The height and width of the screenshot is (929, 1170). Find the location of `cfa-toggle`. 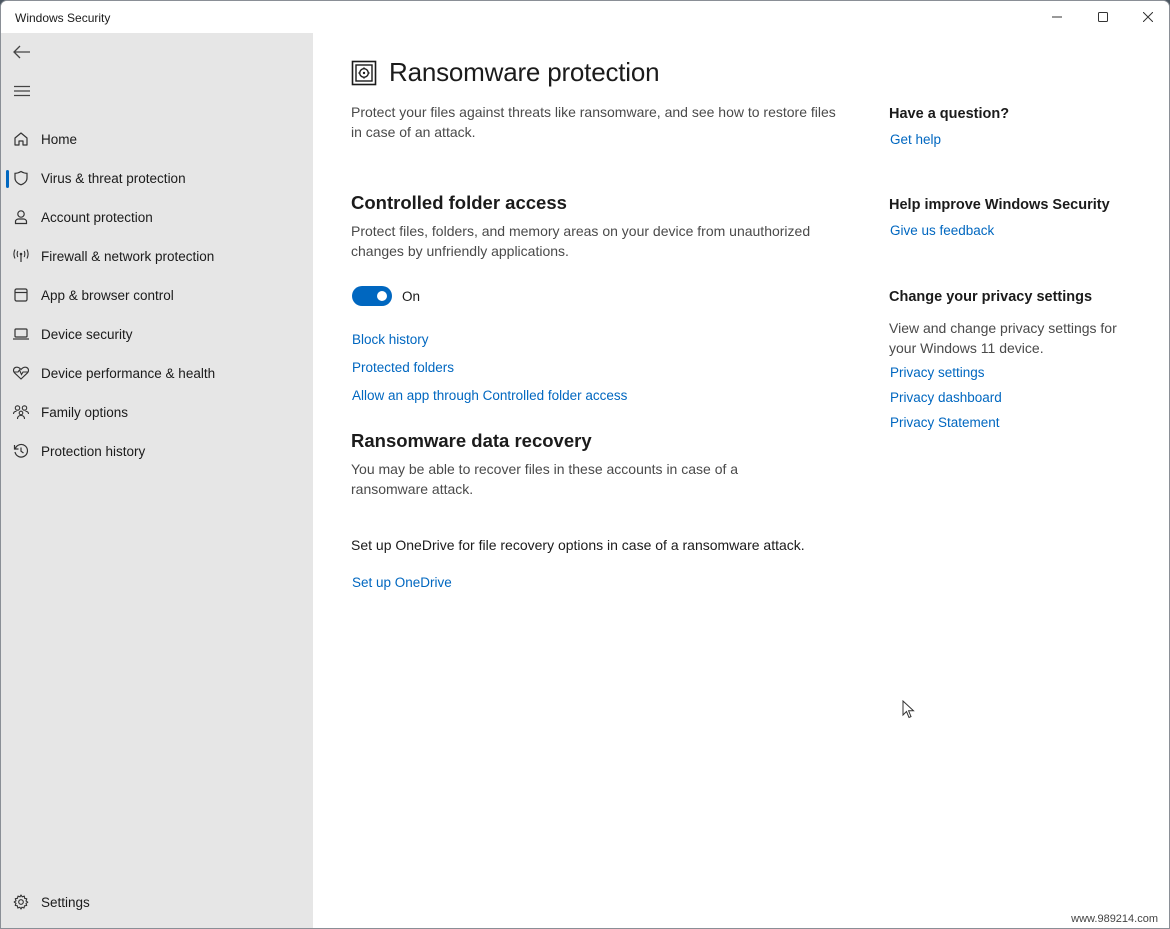

cfa-toggle is located at coordinates (372, 296).